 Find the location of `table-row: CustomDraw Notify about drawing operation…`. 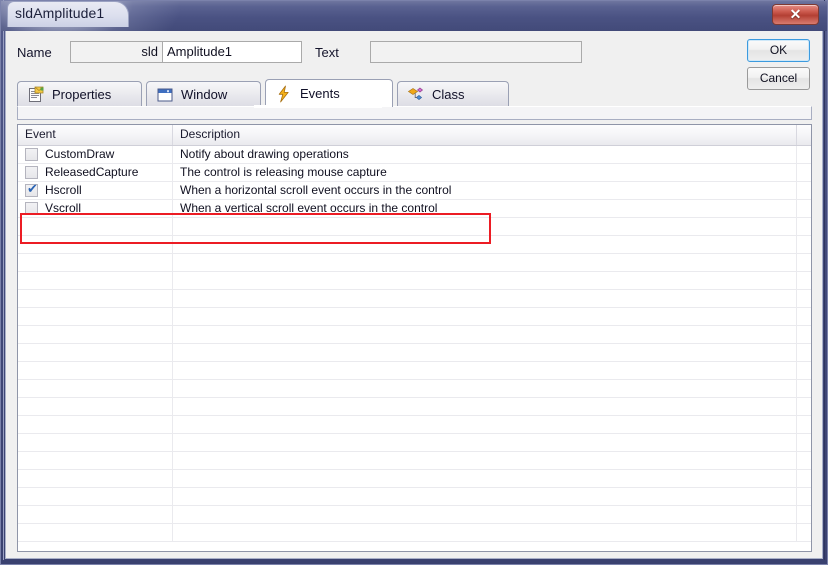

table-row: CustomDraw Notify about drawing operation… is located at coordinates (414, 155).